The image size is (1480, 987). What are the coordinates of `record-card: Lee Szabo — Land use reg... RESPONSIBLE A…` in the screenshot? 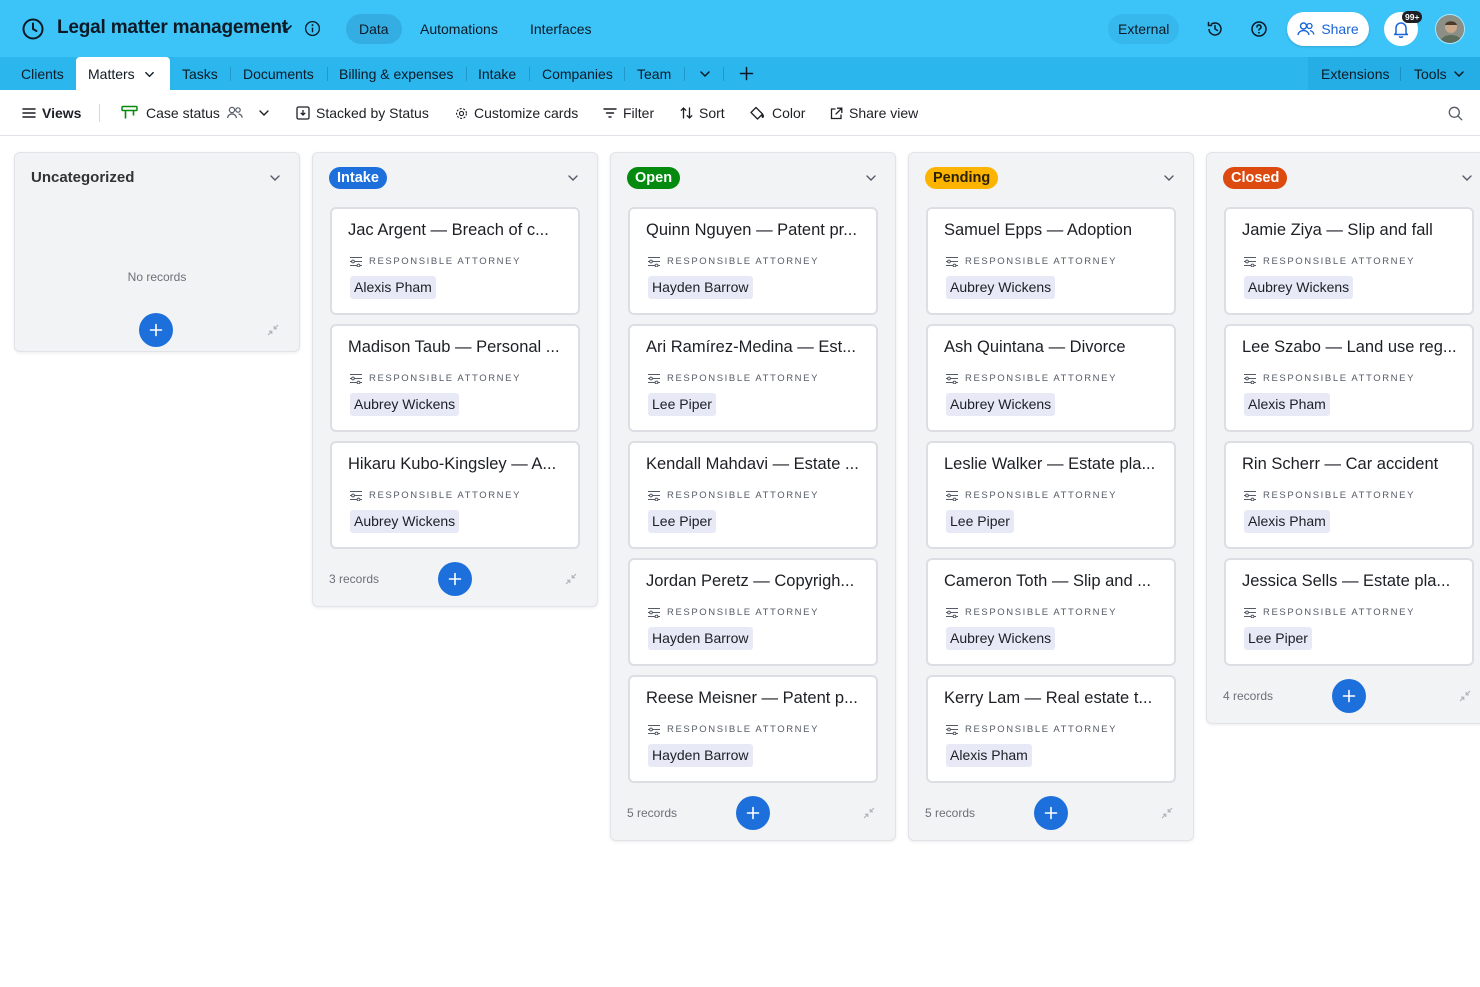 It's located at (1349, 378).